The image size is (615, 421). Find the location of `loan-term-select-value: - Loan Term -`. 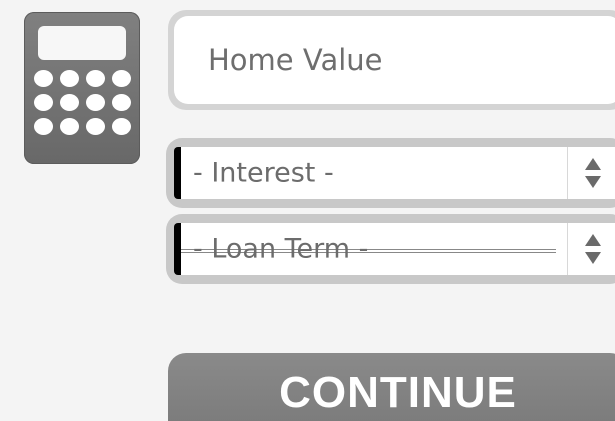

loan-term-select-value: - Loan Term - is located at coordinates (281, 249).